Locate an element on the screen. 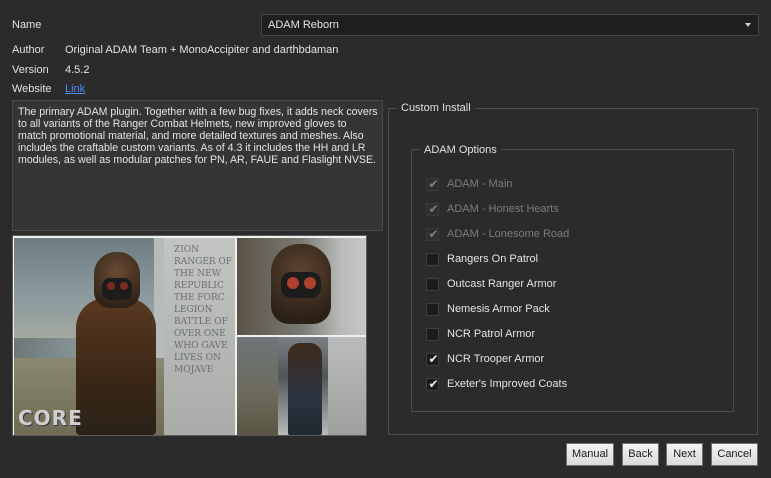  website-link: Link is located at coordinates (75, 89).